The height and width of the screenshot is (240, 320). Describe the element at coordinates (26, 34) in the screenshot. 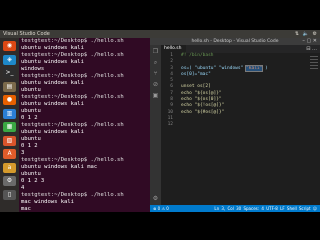

I see `active-window-title: Visual Studio Code` at that location.